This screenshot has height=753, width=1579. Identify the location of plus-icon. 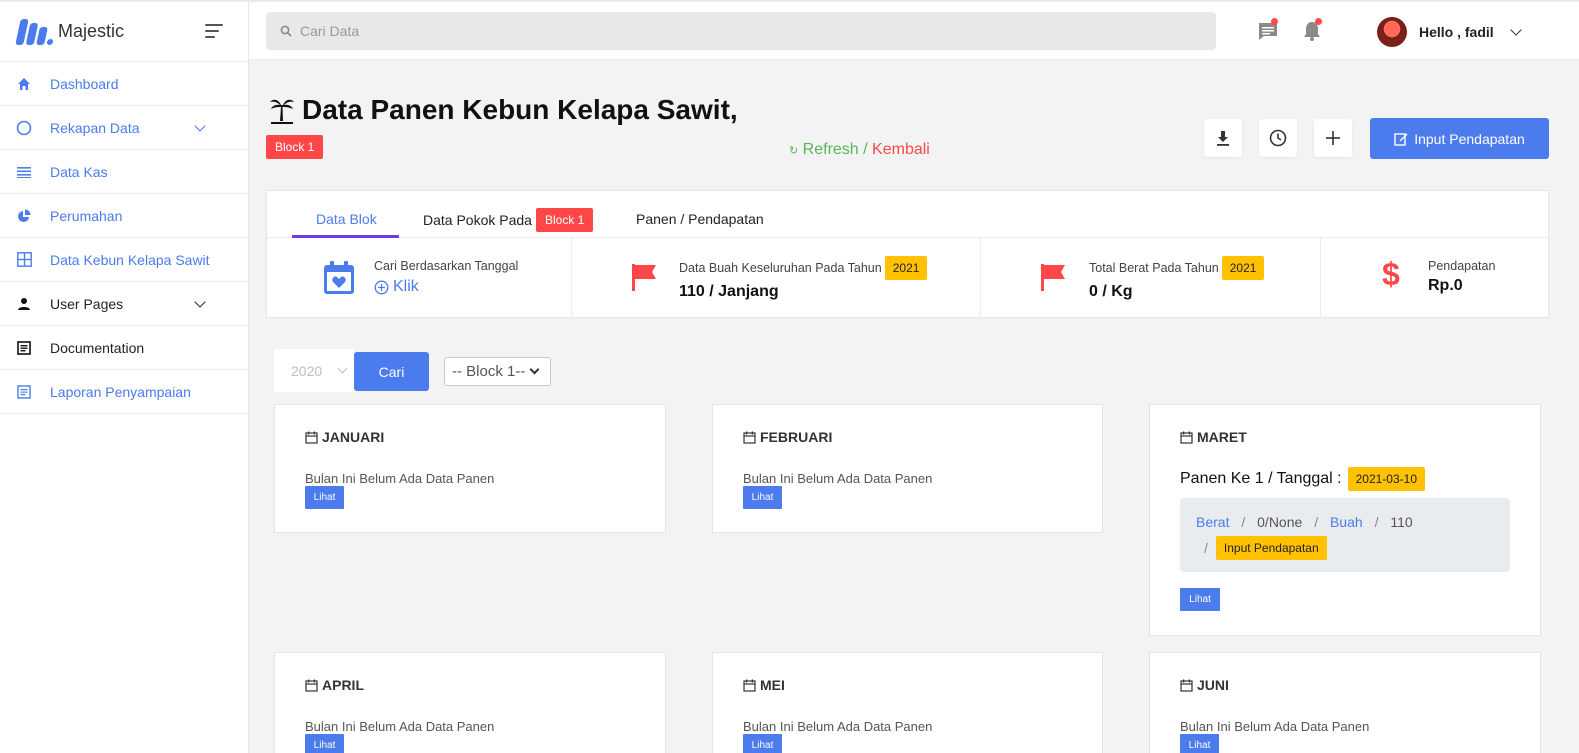
(1333, 138).